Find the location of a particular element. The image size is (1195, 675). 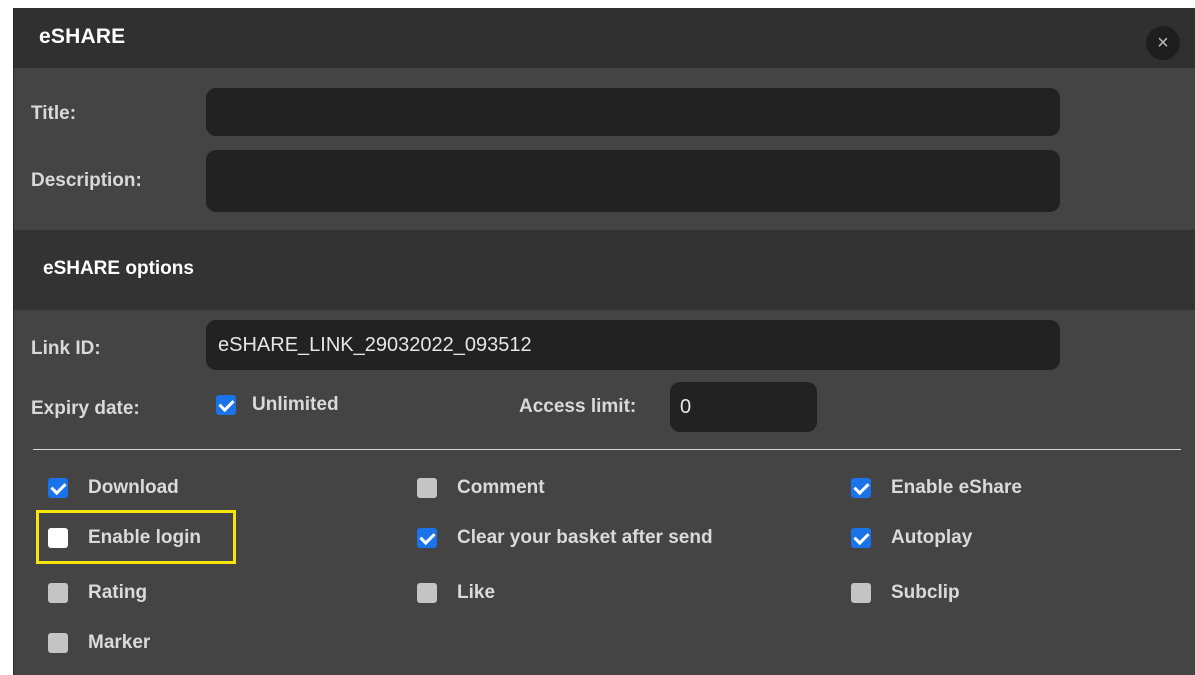

subclip-label: Subclip is located at coordinates (925, 592).